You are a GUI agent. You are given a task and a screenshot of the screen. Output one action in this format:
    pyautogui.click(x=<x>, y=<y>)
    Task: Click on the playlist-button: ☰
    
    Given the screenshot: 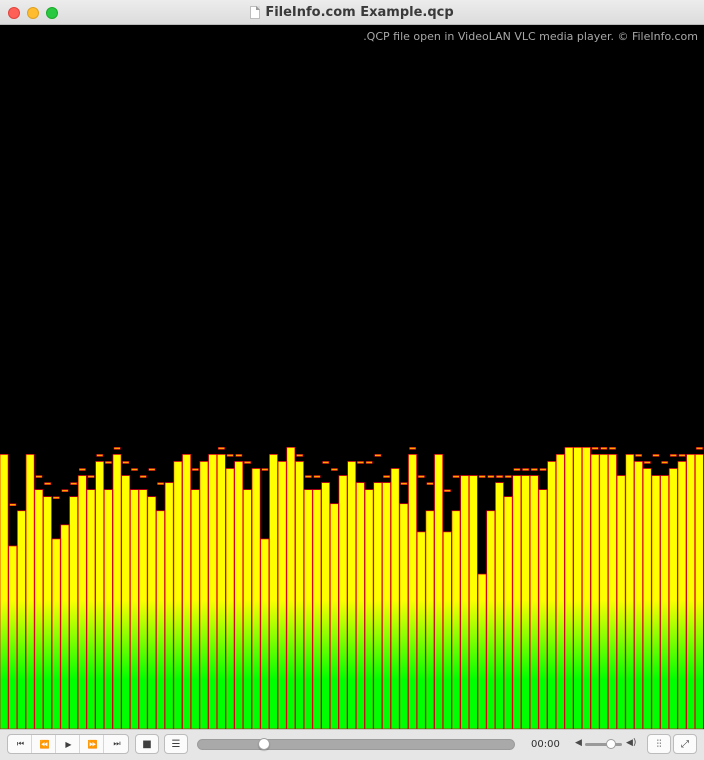 What is the action you would take?
    pyautogui.click(x=176, y=744)
    